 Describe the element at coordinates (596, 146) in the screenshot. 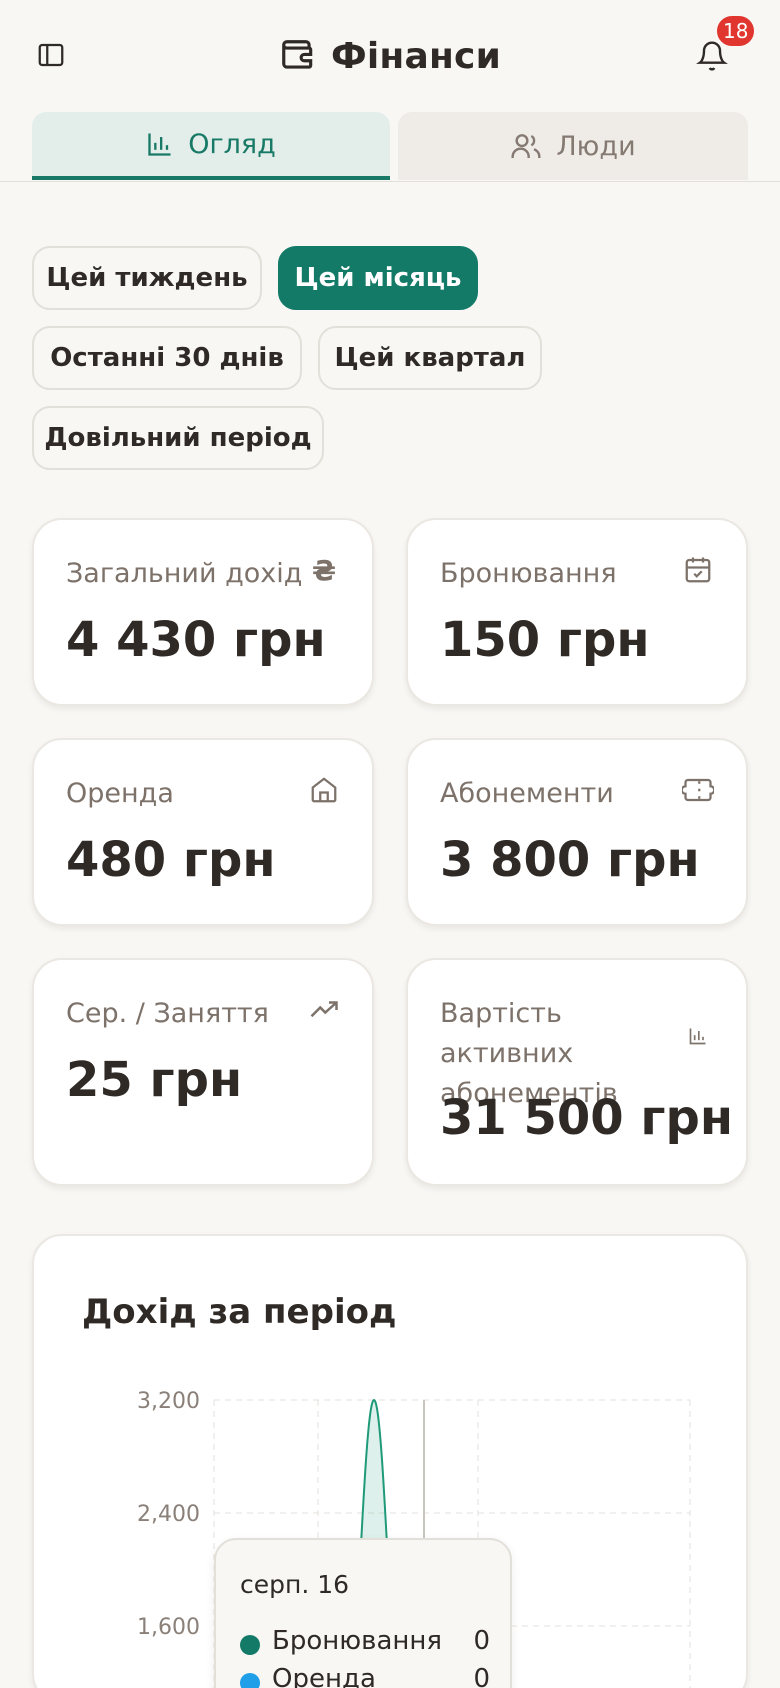

I see `tab-people-label: Люди` at that location.